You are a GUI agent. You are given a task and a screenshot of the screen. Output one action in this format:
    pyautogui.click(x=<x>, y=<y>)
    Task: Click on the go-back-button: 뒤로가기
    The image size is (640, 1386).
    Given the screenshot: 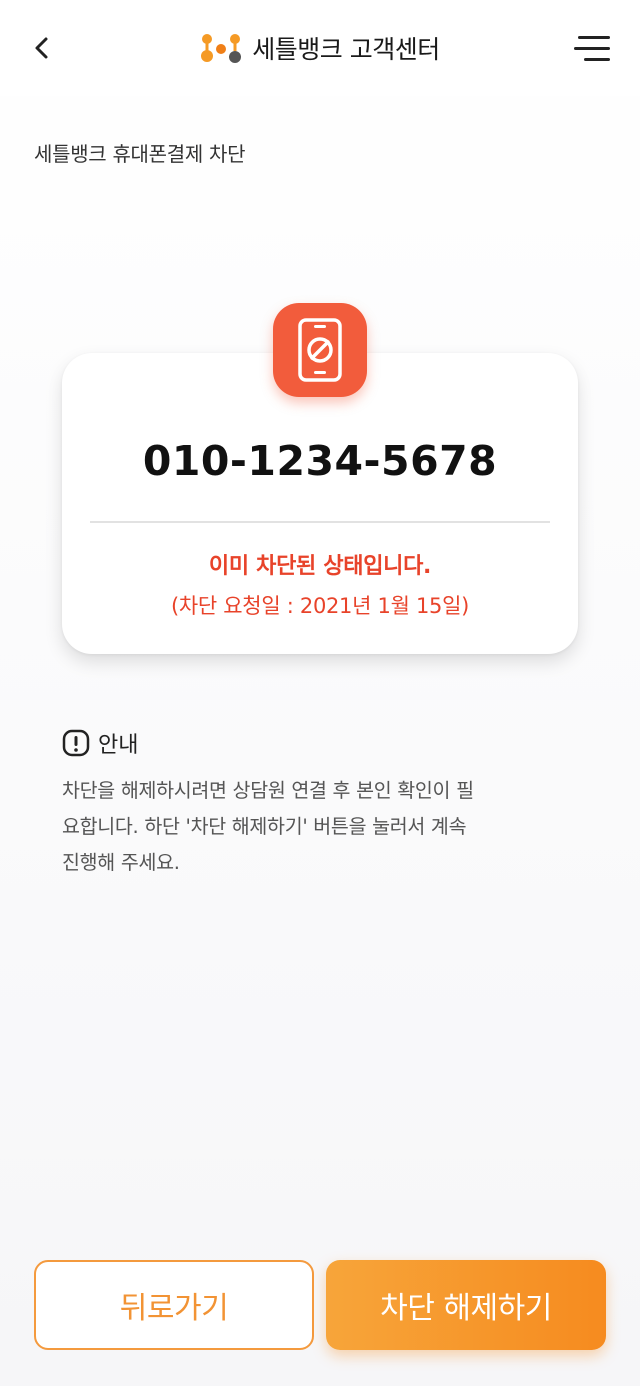 What is the action you would take?
    pyautogui.click(x=174, y=1305)
    